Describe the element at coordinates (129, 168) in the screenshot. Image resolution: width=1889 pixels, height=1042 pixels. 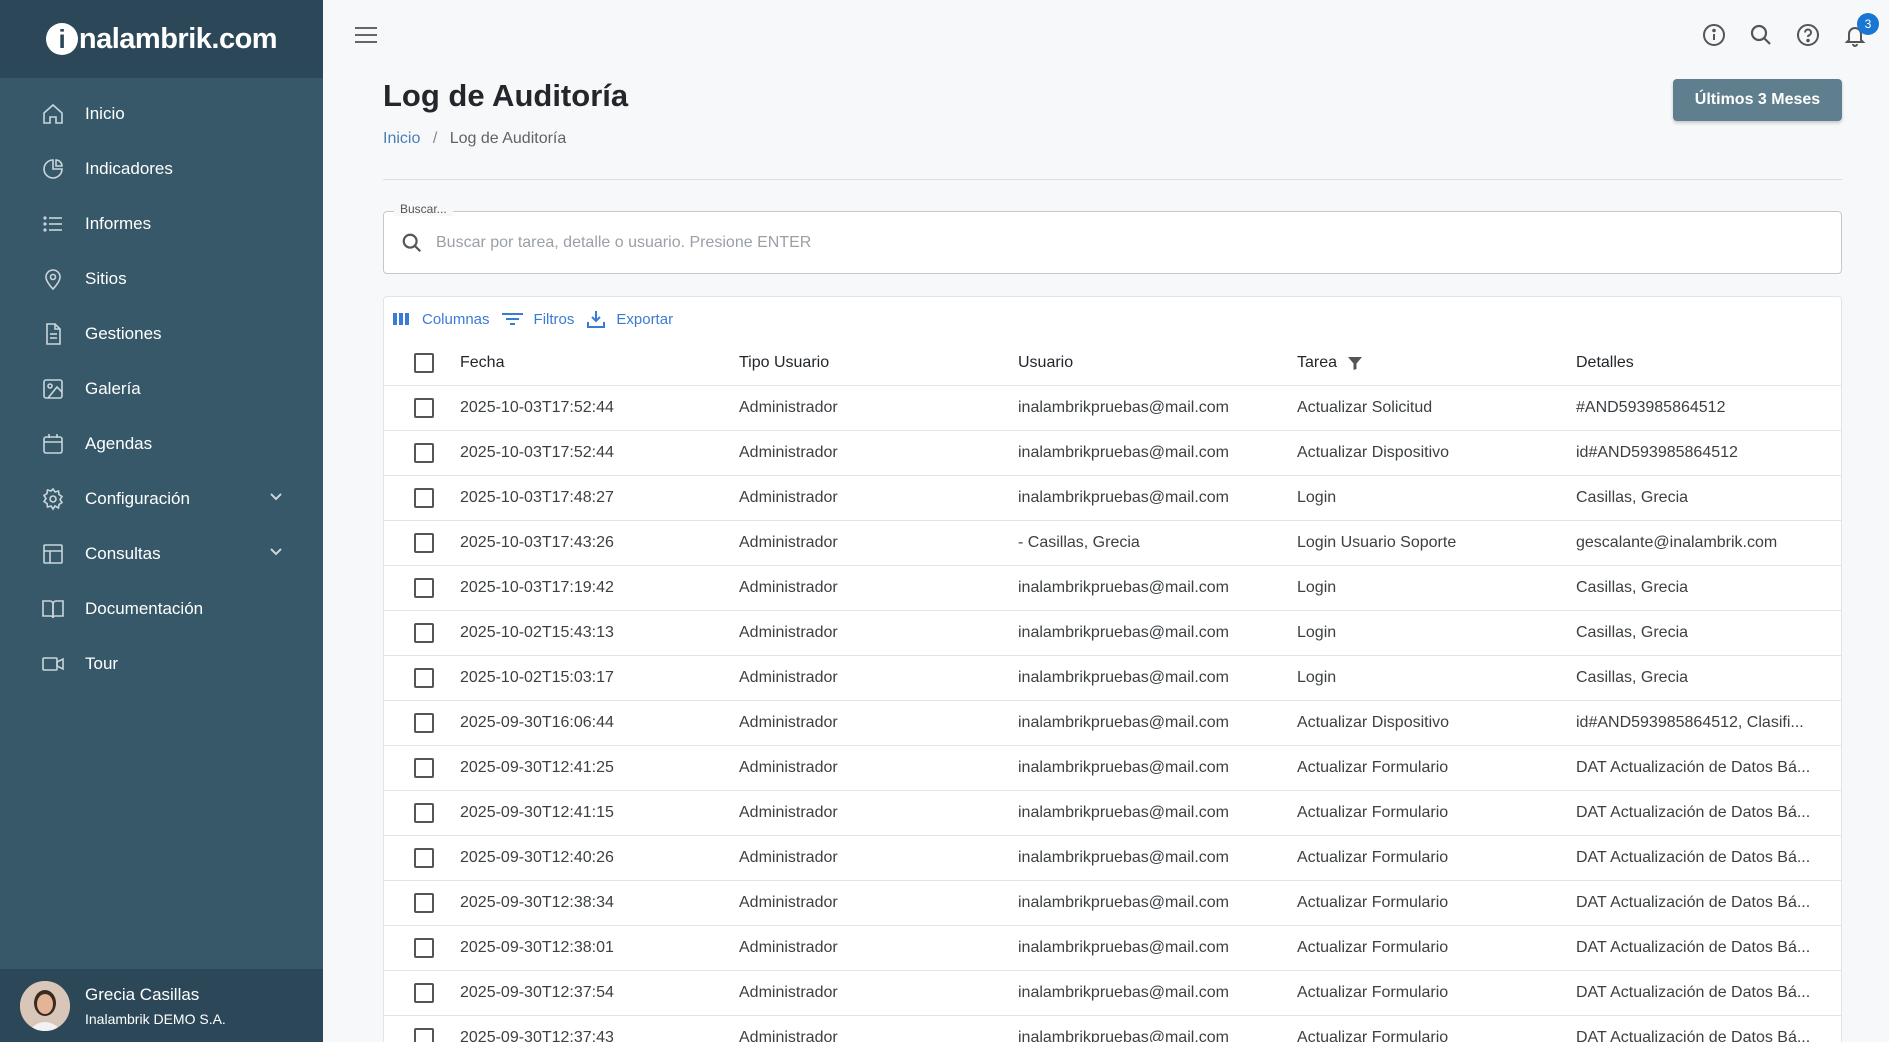
I see `sidebar-item-label: Indicadores` at that location.